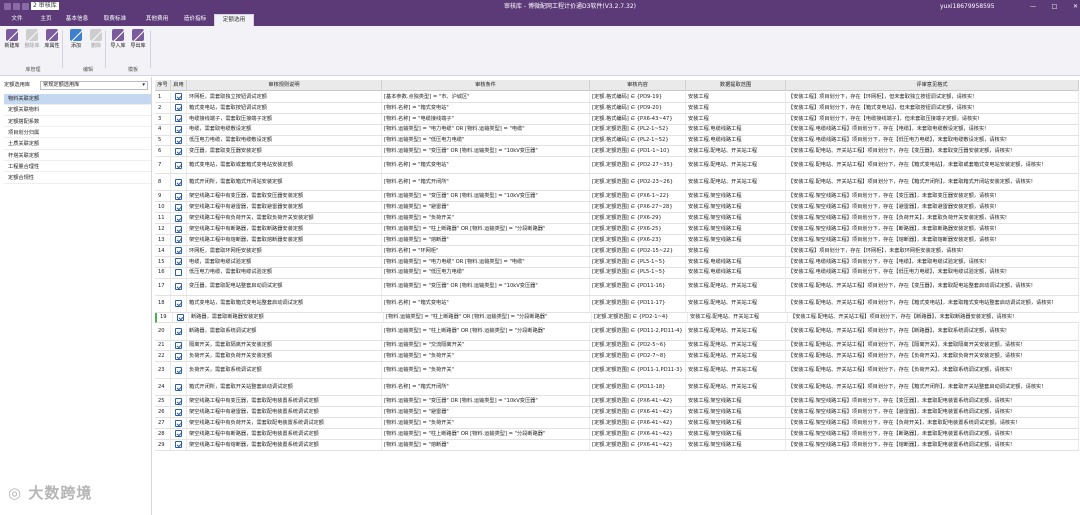 Image resolution: width=1080 pixels, height=515 pixels. Describe the element at coordinates (32, 44) in the screenshot. I see `ribbon-button-2: 删除库` at that location.